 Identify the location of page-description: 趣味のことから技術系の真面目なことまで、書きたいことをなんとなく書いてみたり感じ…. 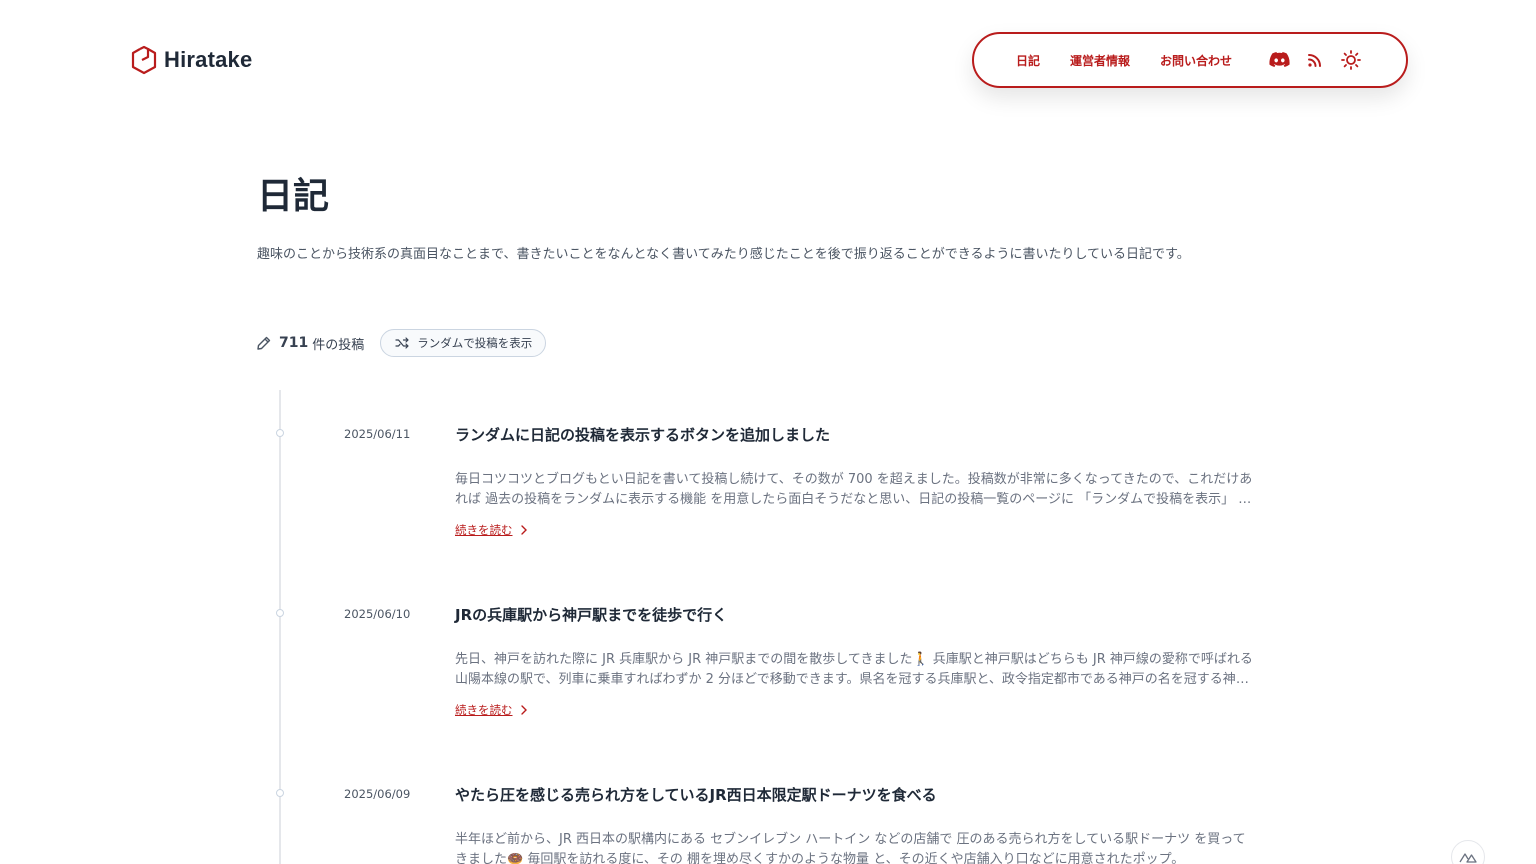
(723, 254).